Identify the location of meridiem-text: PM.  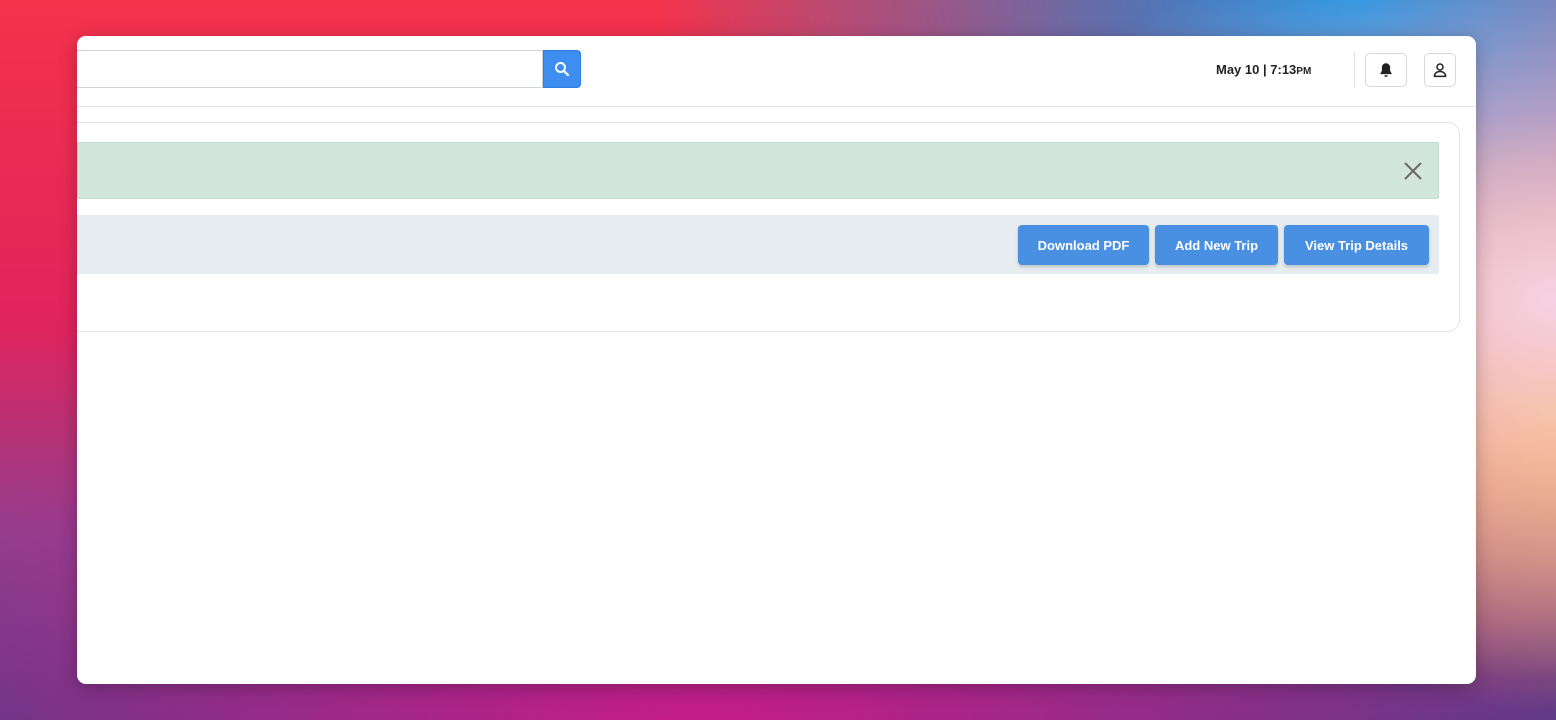
(1304, 71).